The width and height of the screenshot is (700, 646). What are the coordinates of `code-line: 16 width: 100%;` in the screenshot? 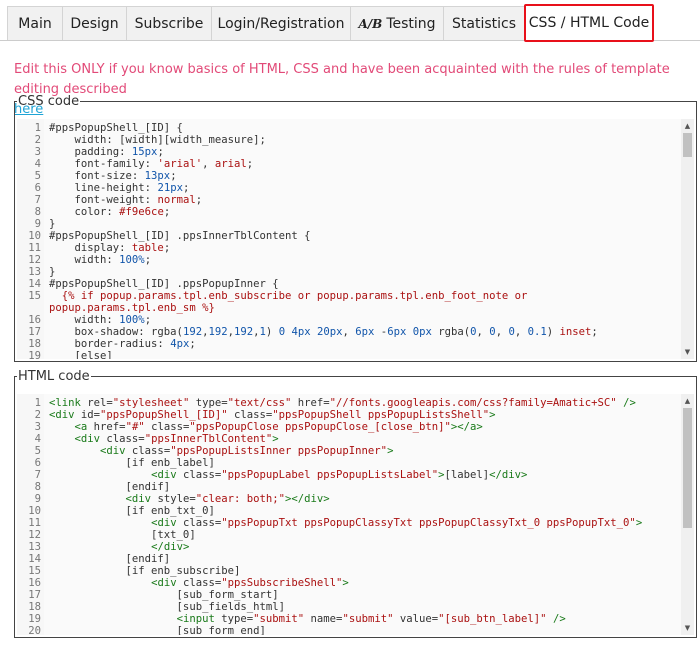 It's located at (348, 320).